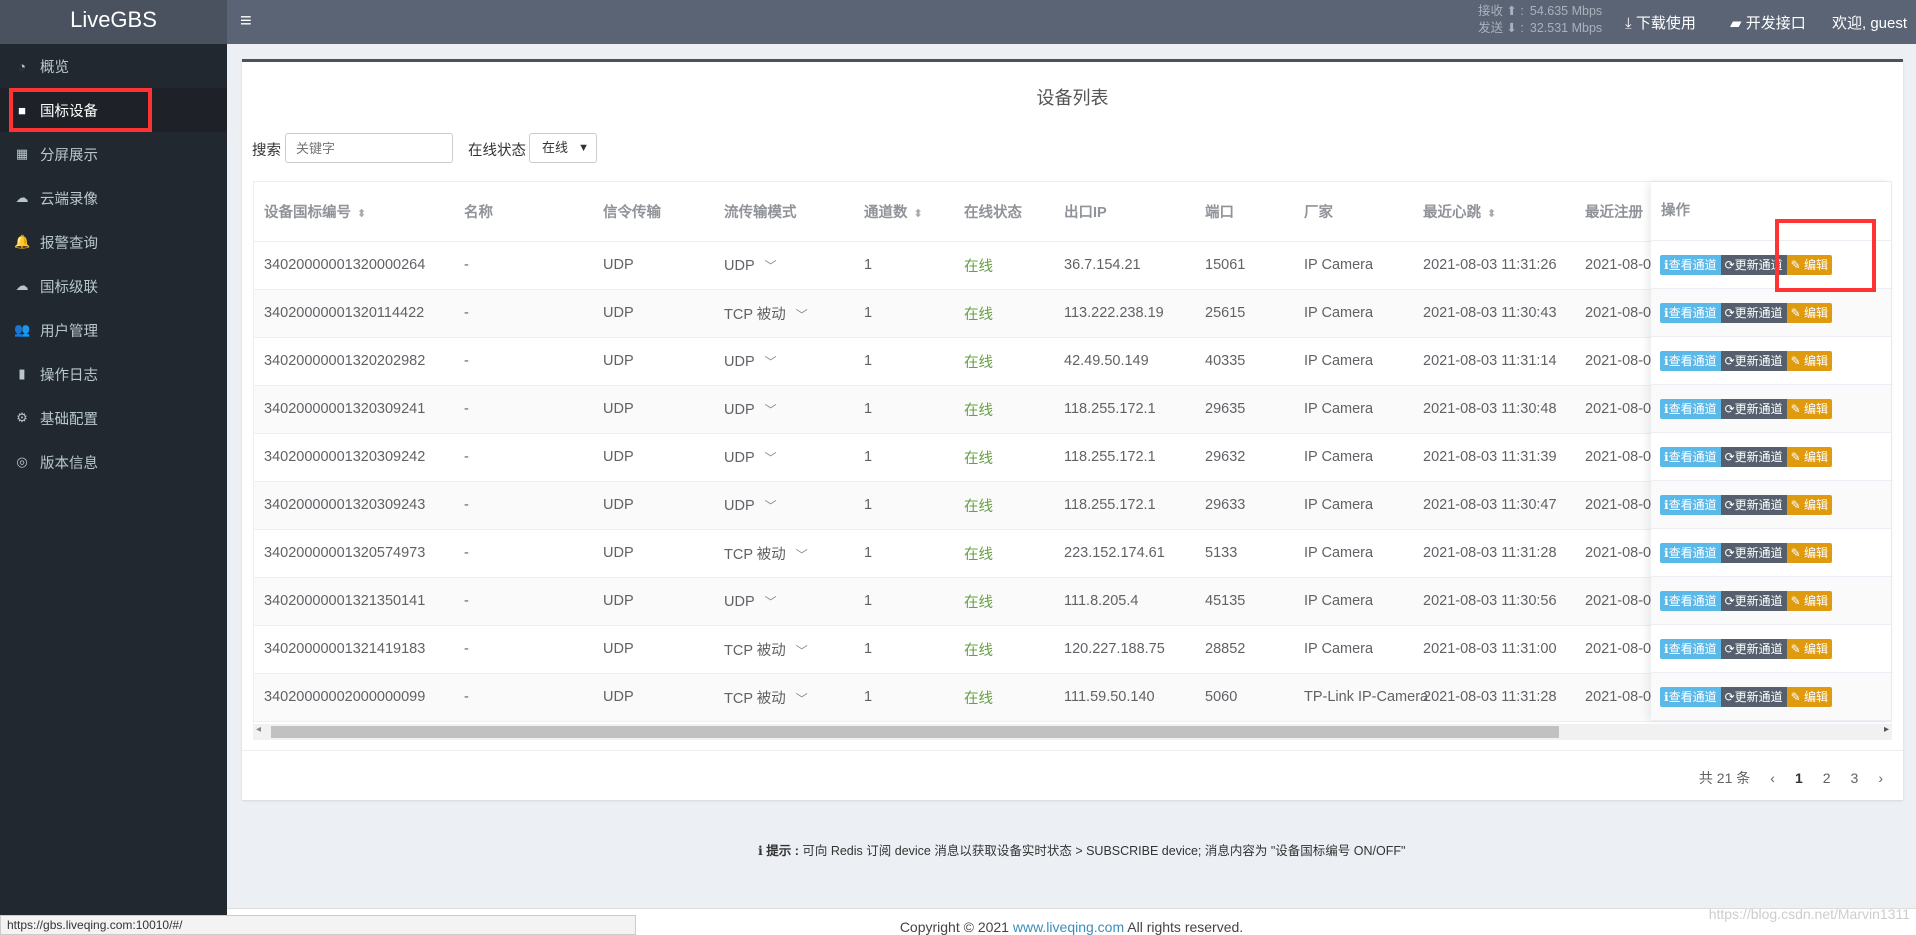 Image resolution: width=1916 pixels, height=935 pixels. What do you see at coordinates (1244, 409) in the screenshot?
I see `table-cell: 29635` at bounding box center [1244, 409].